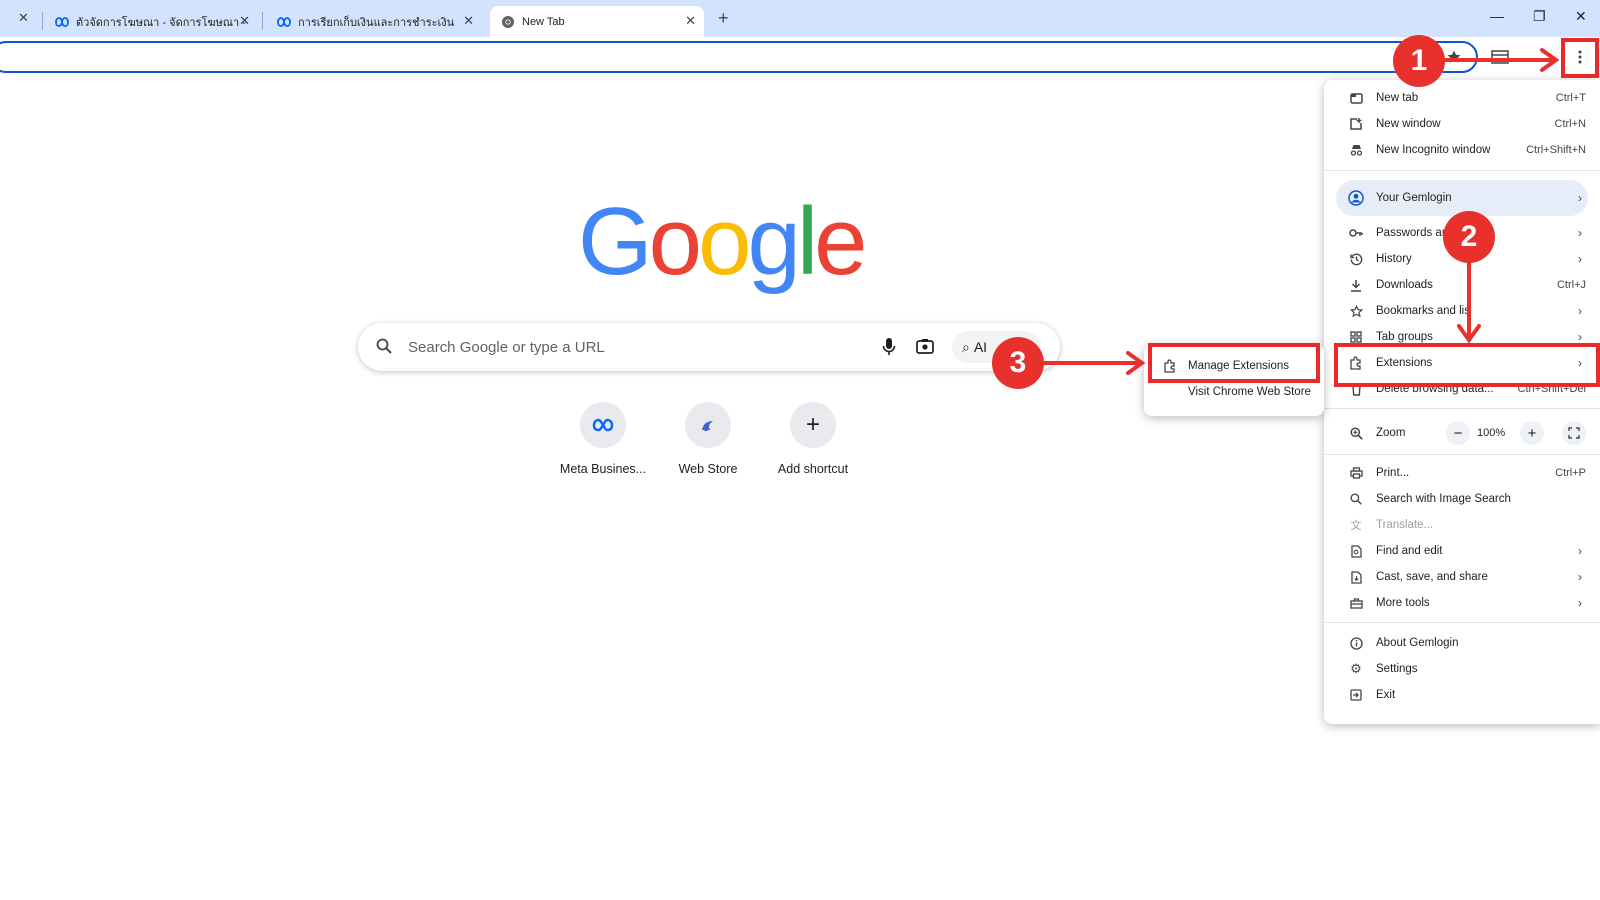 The image size is (1600, 900). Describe the element at coordinates (1462, 285) in the screenshot. I see `menu-downloads: Downloads Ctrl+J` at that location.